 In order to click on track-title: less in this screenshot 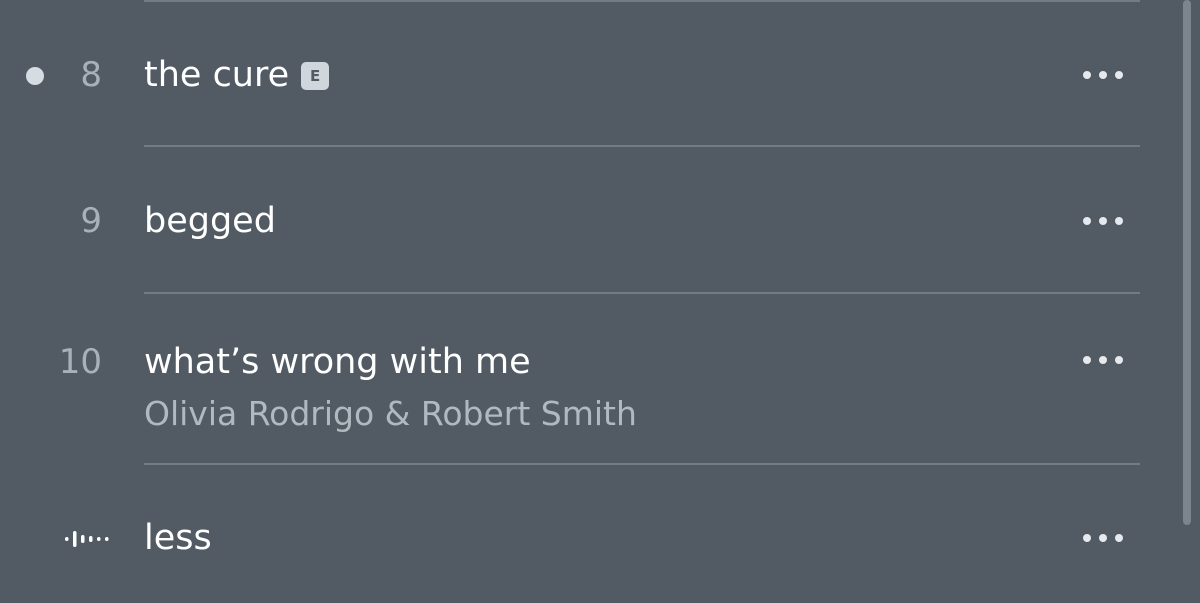, I will do `click(178, 538)`.